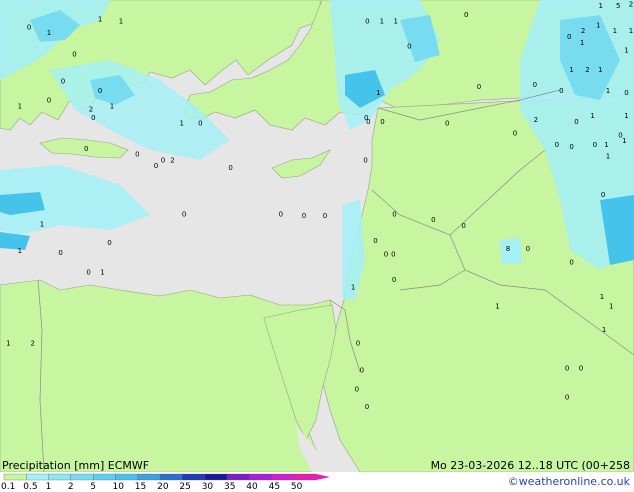 Image resolution: width=634 pixels, height=492 pixels. Describe the element at coordinates (76, 465) in the screenshot. I see `map-title: Precipitation [mm] ECMWF` at that location.